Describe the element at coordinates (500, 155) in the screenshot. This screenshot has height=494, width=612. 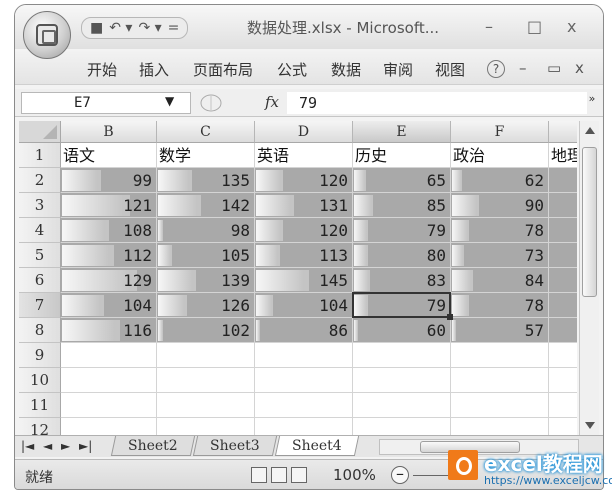
I see `header-cell: 政治` at that location.